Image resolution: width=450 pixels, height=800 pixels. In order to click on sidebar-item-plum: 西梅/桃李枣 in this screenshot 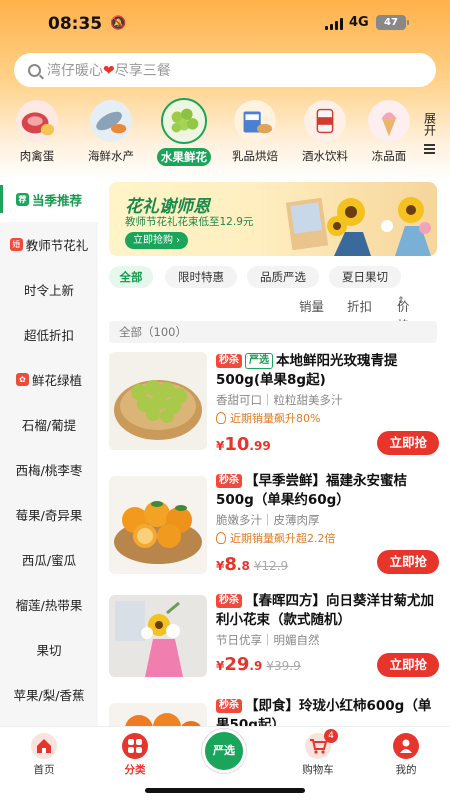, I will do `click(49, 469)`.